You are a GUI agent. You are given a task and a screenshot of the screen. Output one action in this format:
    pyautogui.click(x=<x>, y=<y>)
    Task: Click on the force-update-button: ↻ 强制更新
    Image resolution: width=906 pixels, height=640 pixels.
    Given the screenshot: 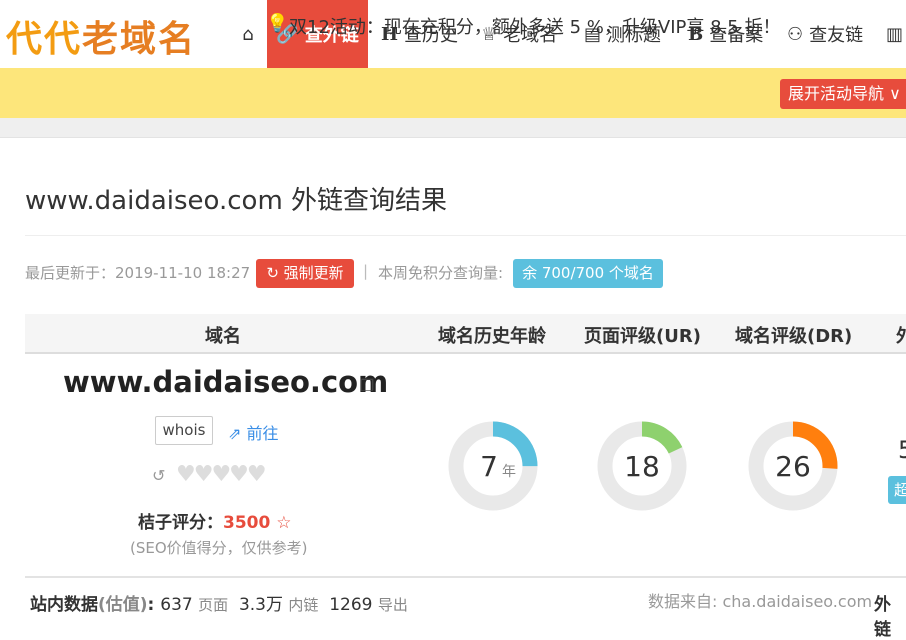 What is the action you would take?
    pyautogui.click(x=305, y=273)
    